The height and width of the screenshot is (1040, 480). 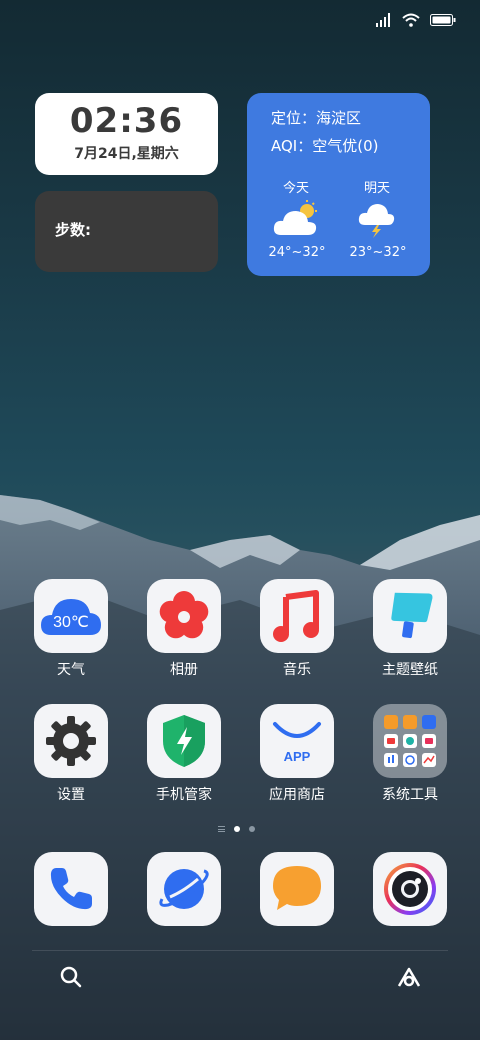 What do you see at coordinates (71, 977) in the screenshot?
I see `search-icon` at bounding box center [71, 977].